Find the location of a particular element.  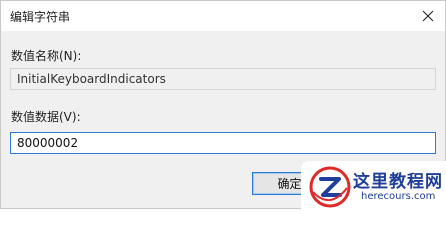

site-watermark: 这里教程网 herecours.com is located at coordinates (373, 185).